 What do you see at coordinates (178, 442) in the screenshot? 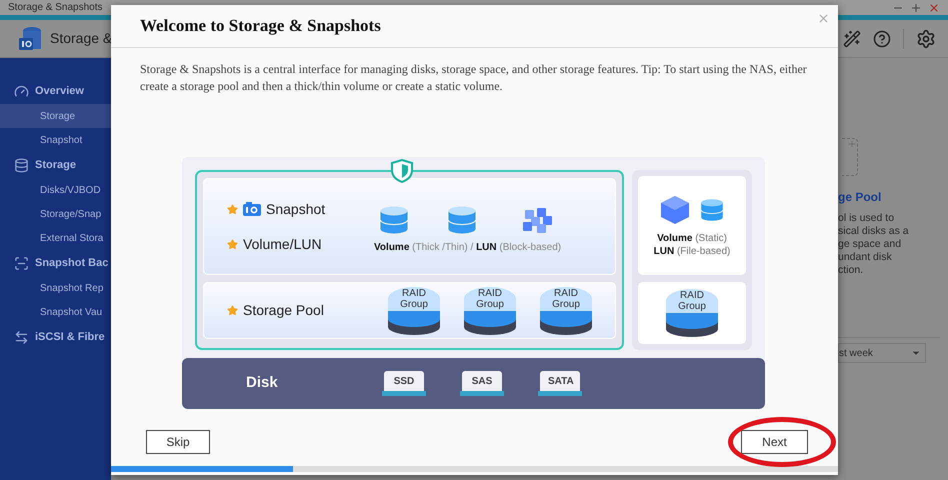
I see `skip-button: Skip` at bounding box center [178, 442].